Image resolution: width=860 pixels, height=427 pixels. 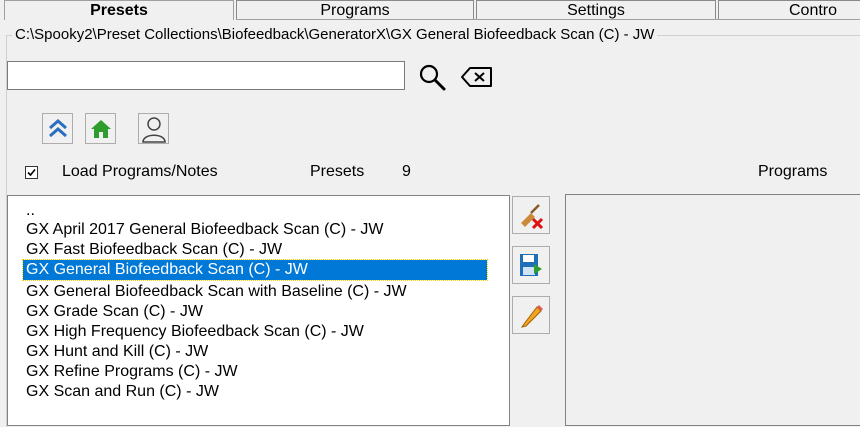 I want to click on tab-presets: Presets, so click(x=119, y=10).